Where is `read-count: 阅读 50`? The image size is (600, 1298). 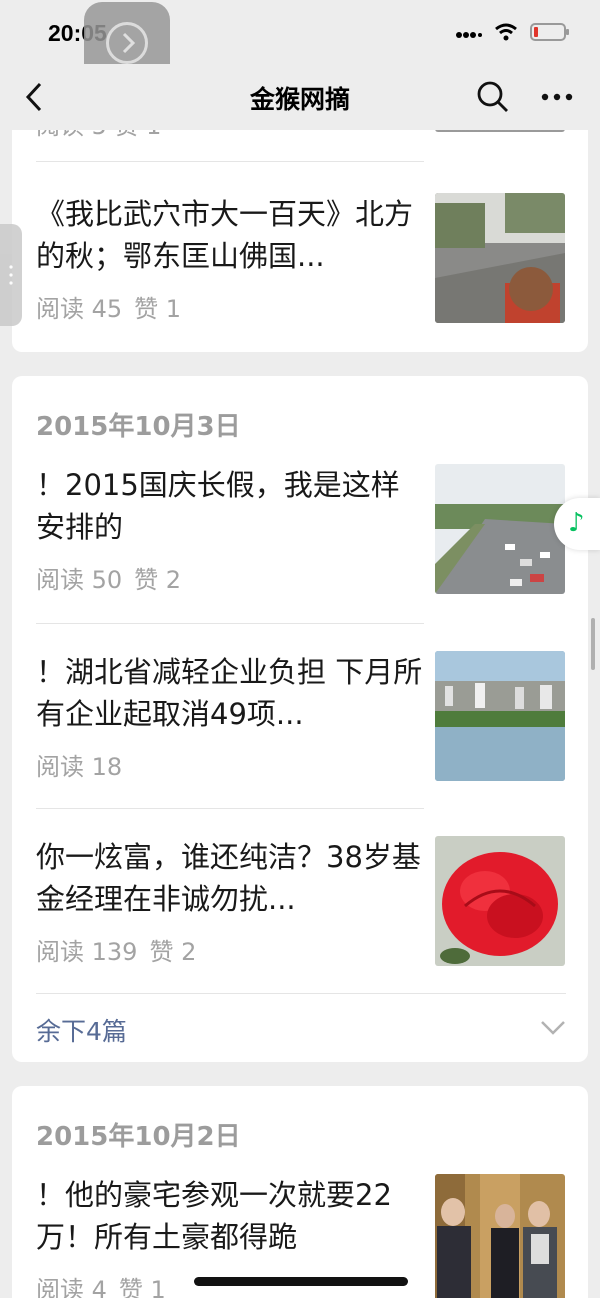 read-count: 阅读 50 is located at coordinates (79, 580).